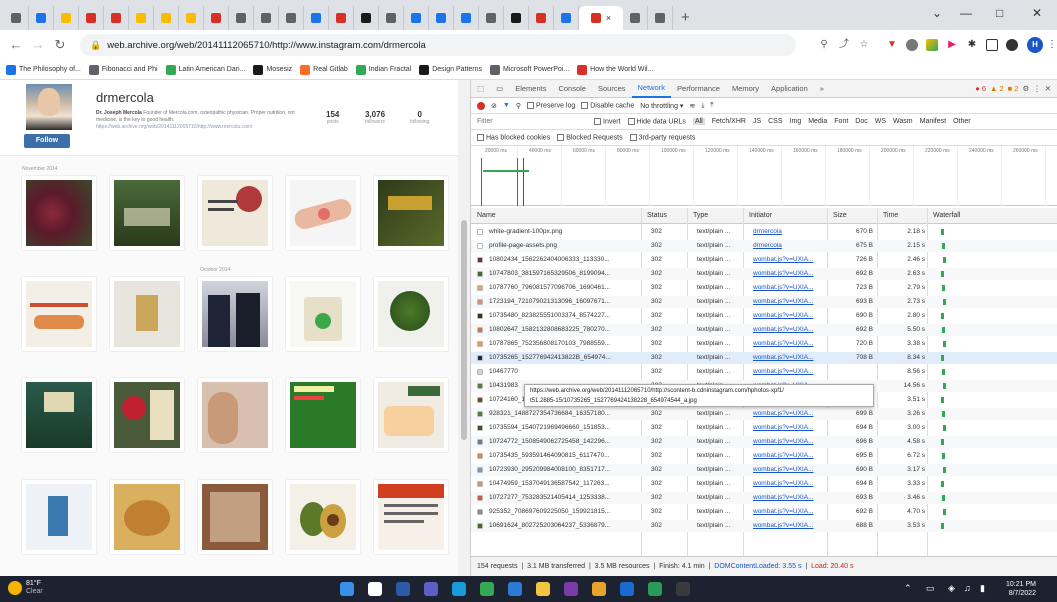 The image size is (1057, 602). What do you see at coordinates (60, 45) in the screenshot?
I see `reload-button: ↻` at bounding box center [60, 45].